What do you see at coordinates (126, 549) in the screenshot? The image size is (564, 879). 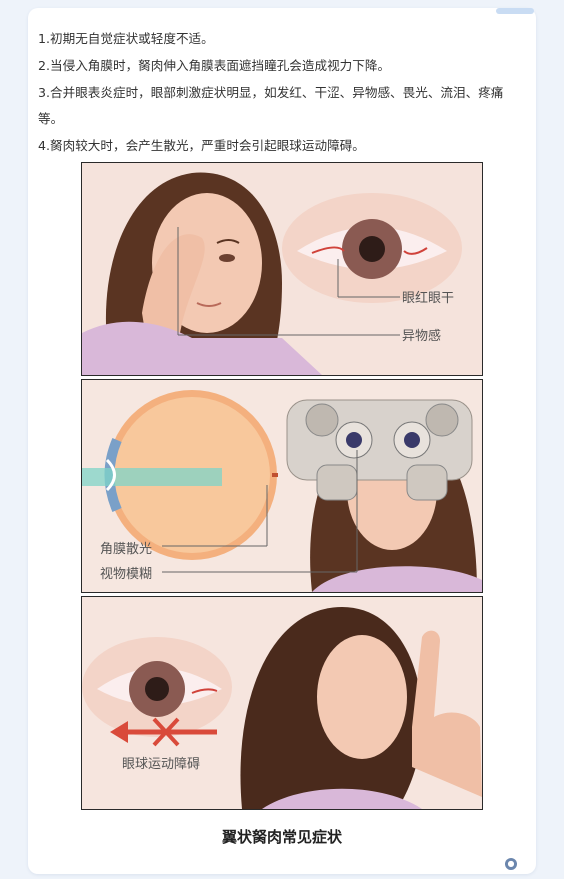 I see `label-astigmatism: 角膜散光` at bounding box center [126, 549].